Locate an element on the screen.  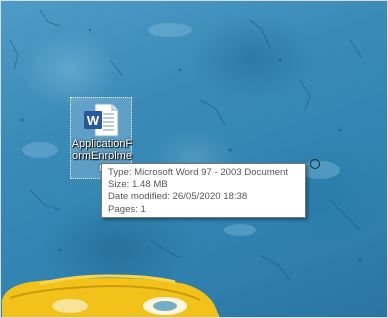
tooltip-pages: Pages: 1 is located at coordinates (127, 209).